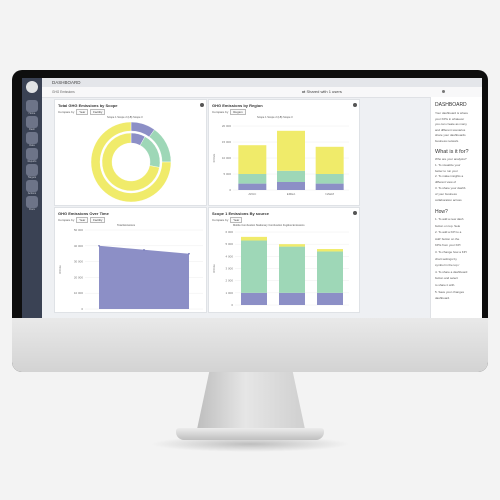  I want to click on more-options-icon, so click(443, 91).